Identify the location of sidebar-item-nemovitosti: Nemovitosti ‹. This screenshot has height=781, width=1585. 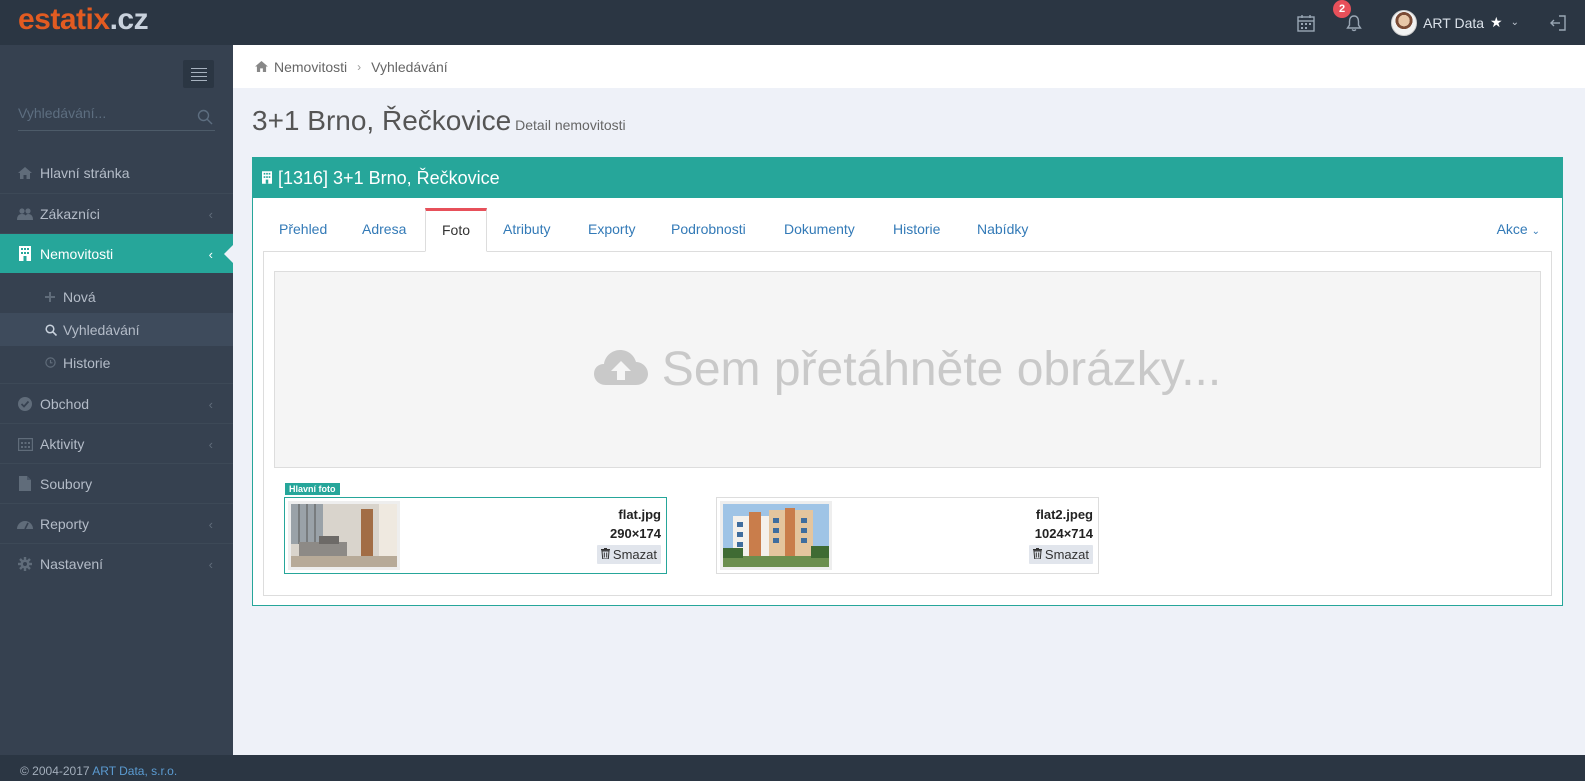
(117, 253).